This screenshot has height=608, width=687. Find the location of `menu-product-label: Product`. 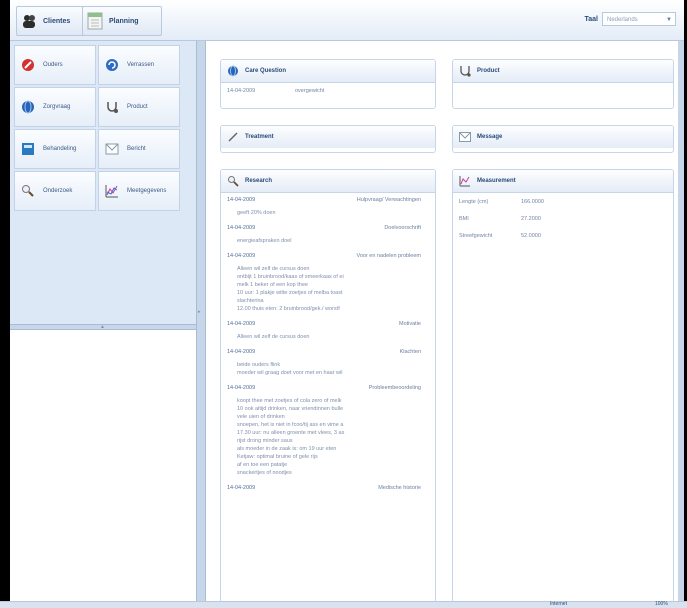

menu-product-label: Product is located at coordinates (137, 107).